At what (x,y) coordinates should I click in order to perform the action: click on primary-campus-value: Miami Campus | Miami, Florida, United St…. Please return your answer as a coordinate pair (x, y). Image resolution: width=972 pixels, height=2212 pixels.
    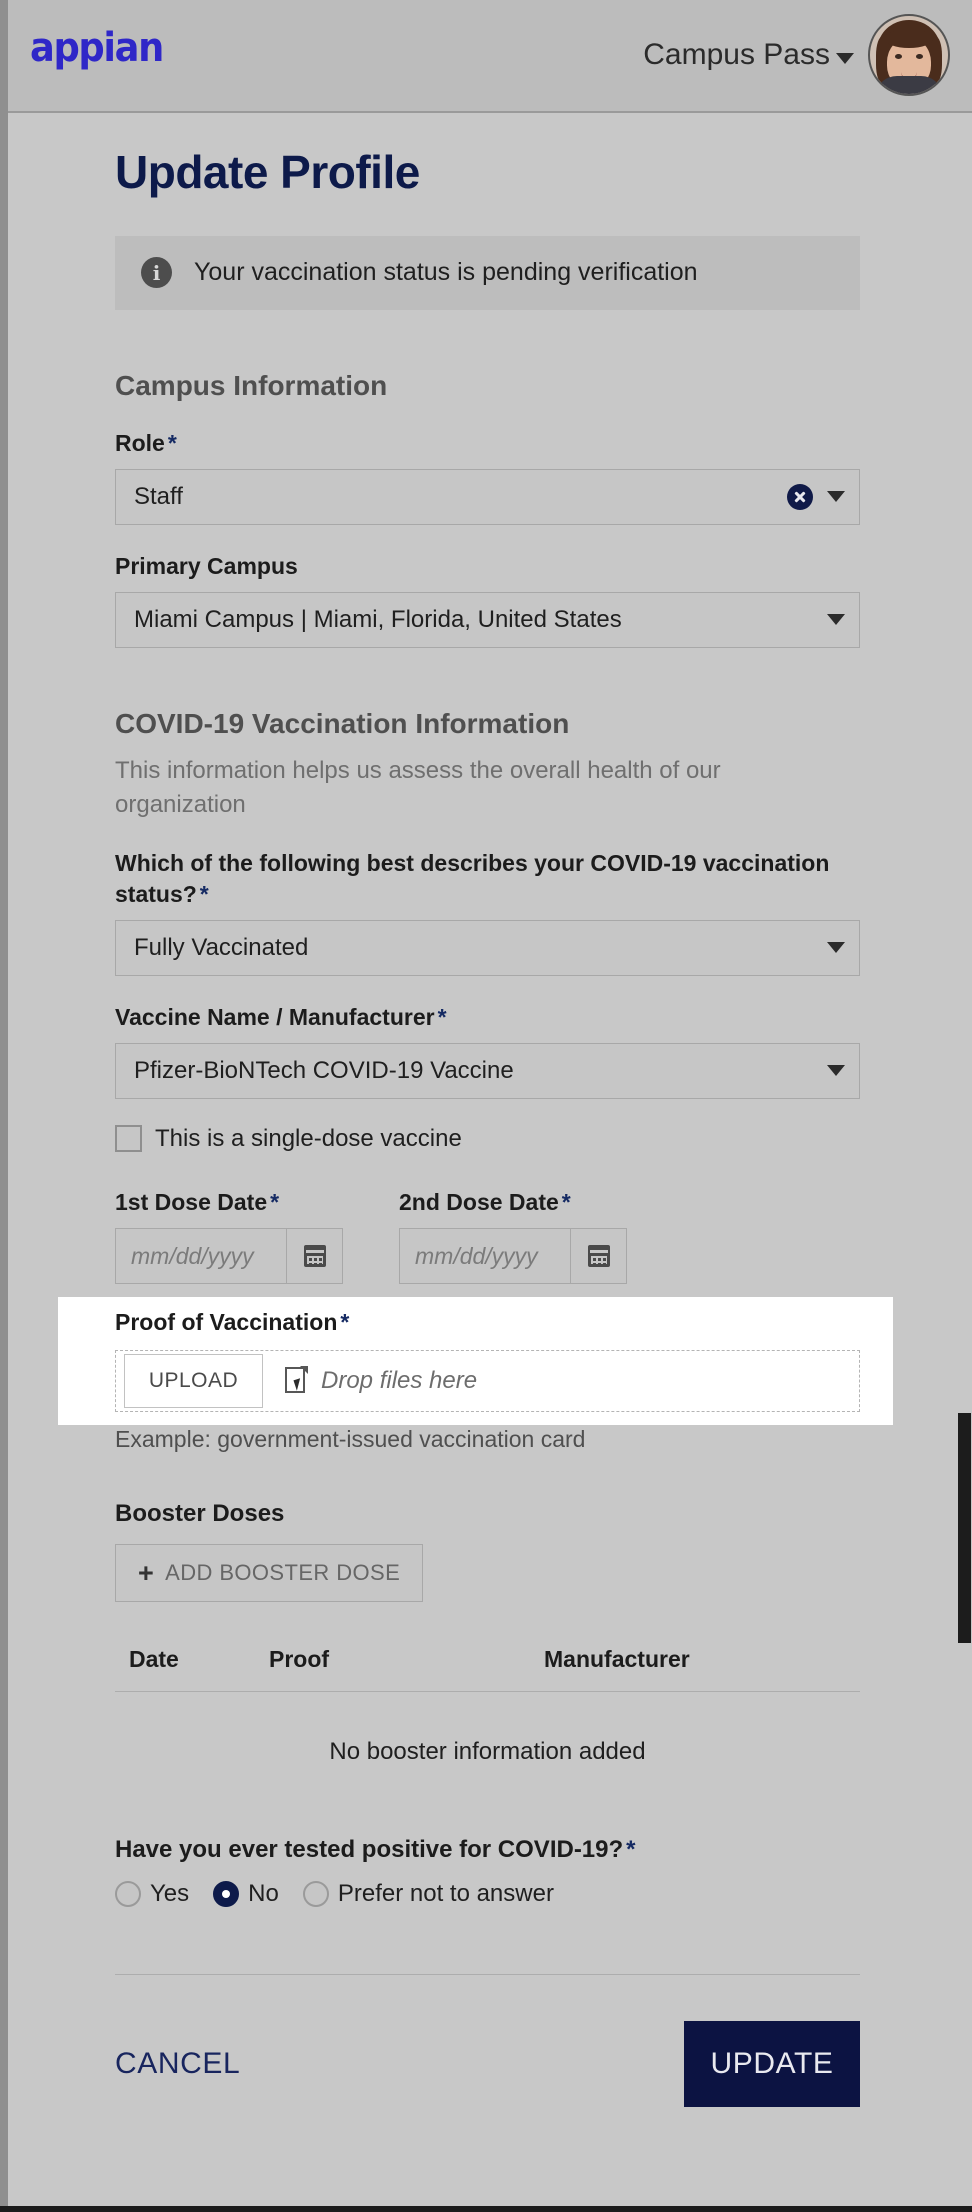
    Looking at the image, I should click on (378, 619).